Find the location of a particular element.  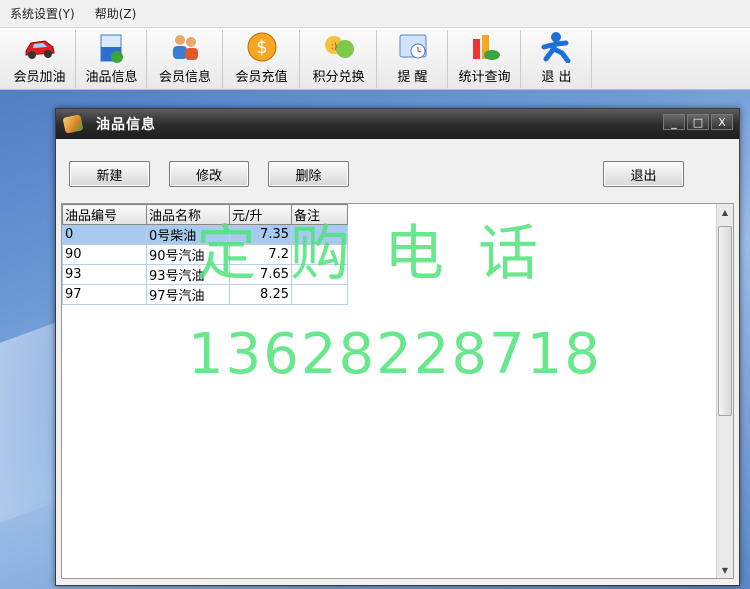

menu-bar: 系统设置(Y) 帮助(Z) is located at coordinates (375, 14).